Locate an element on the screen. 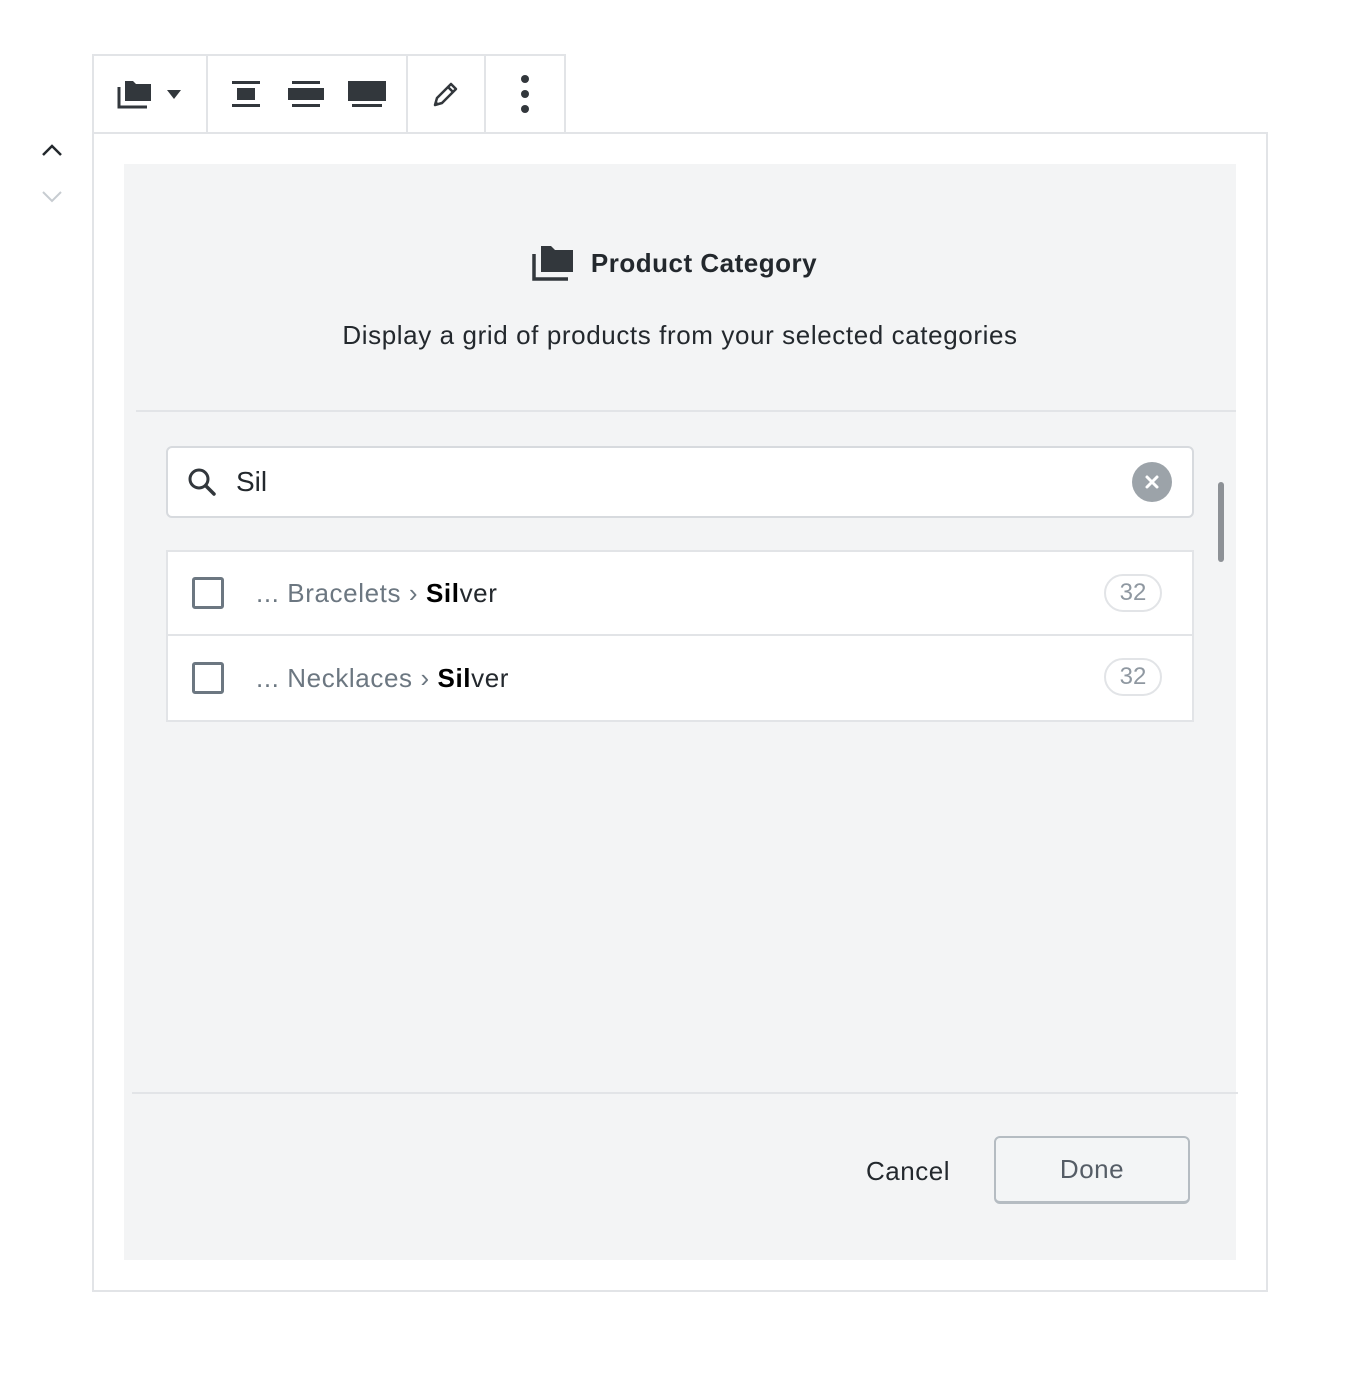 The height and width of the screenshot is (1378, 1364). search-icon-wrap is located at coordinates (202, 482).